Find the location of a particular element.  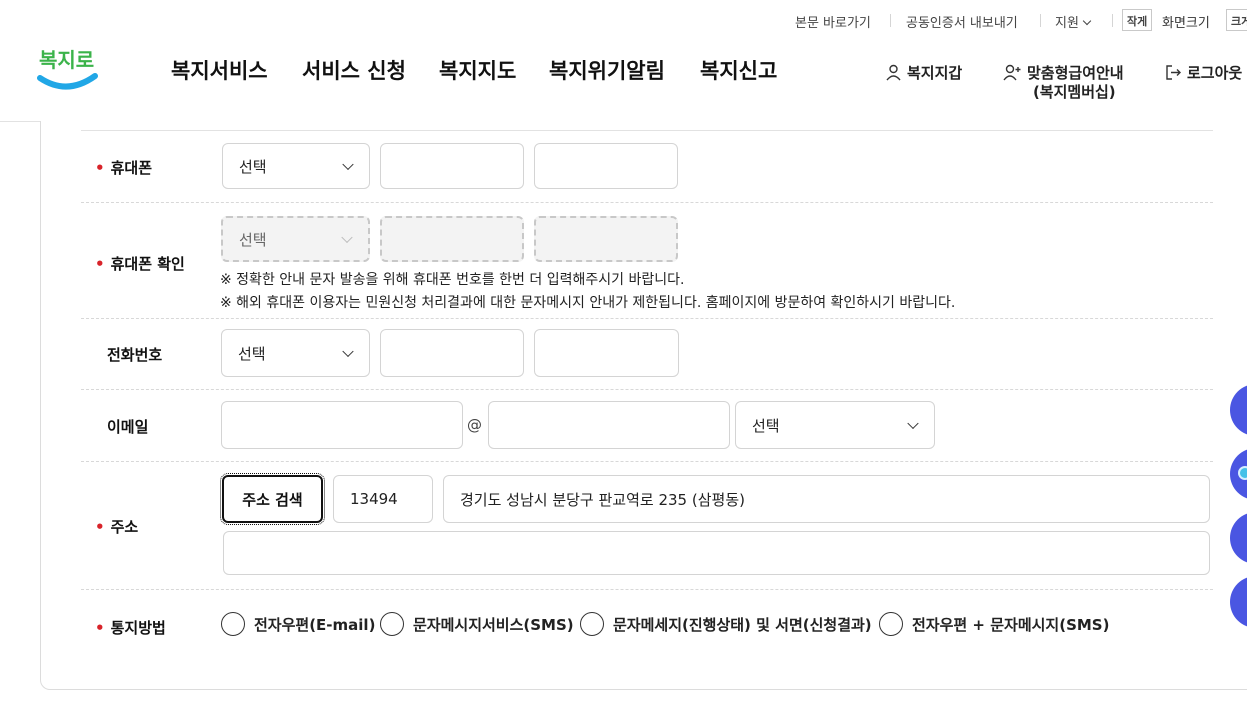

wallet-label: 복지지갑 is located at coordinates (935, 73).